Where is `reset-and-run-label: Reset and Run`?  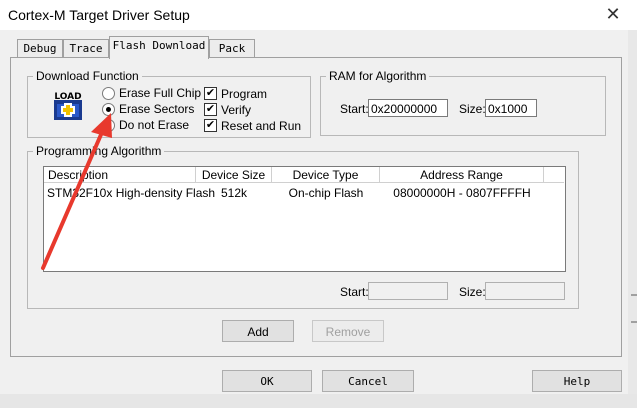 reset-and-run-label: Reset and Run is located at coordinates (261, 126).